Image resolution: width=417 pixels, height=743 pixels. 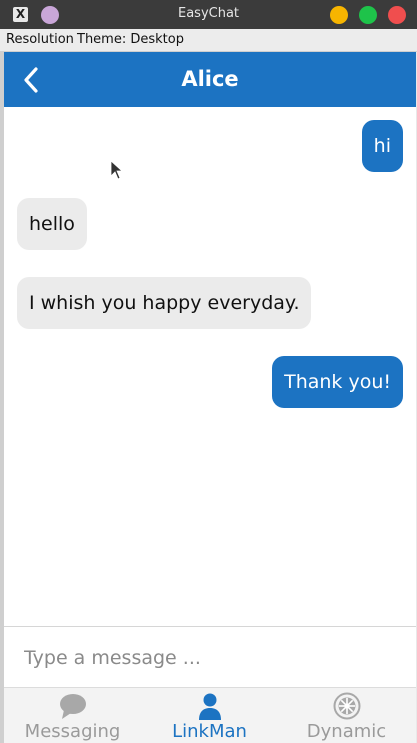 I want to click on chat-bubble-icon, so click(x=72, y=706).